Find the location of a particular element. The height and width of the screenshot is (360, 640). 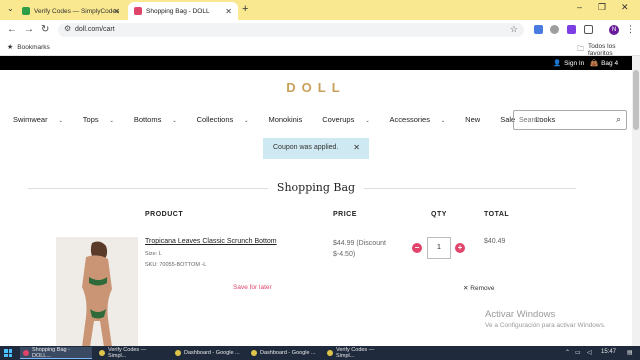

remove-item-button: ✕ Remove is located at coordinates (478, 288).